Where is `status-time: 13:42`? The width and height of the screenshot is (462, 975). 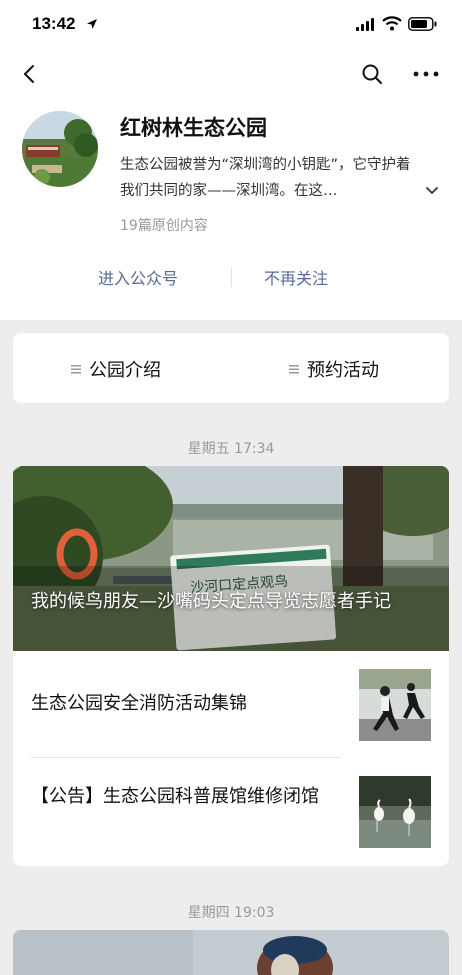 status-time: 13:42 is located at coordinates (54, 23).